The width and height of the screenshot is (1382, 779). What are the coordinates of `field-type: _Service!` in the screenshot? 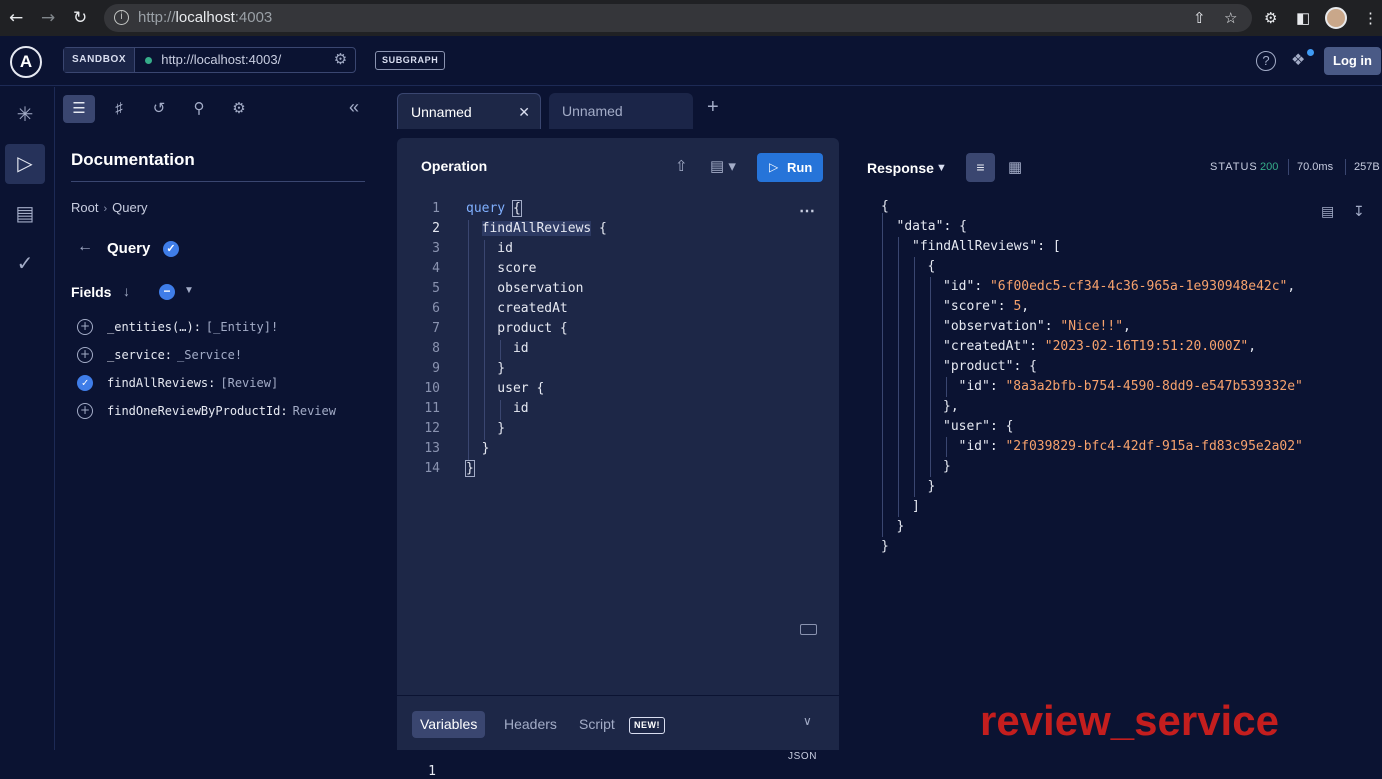 It's located at (209, 355).